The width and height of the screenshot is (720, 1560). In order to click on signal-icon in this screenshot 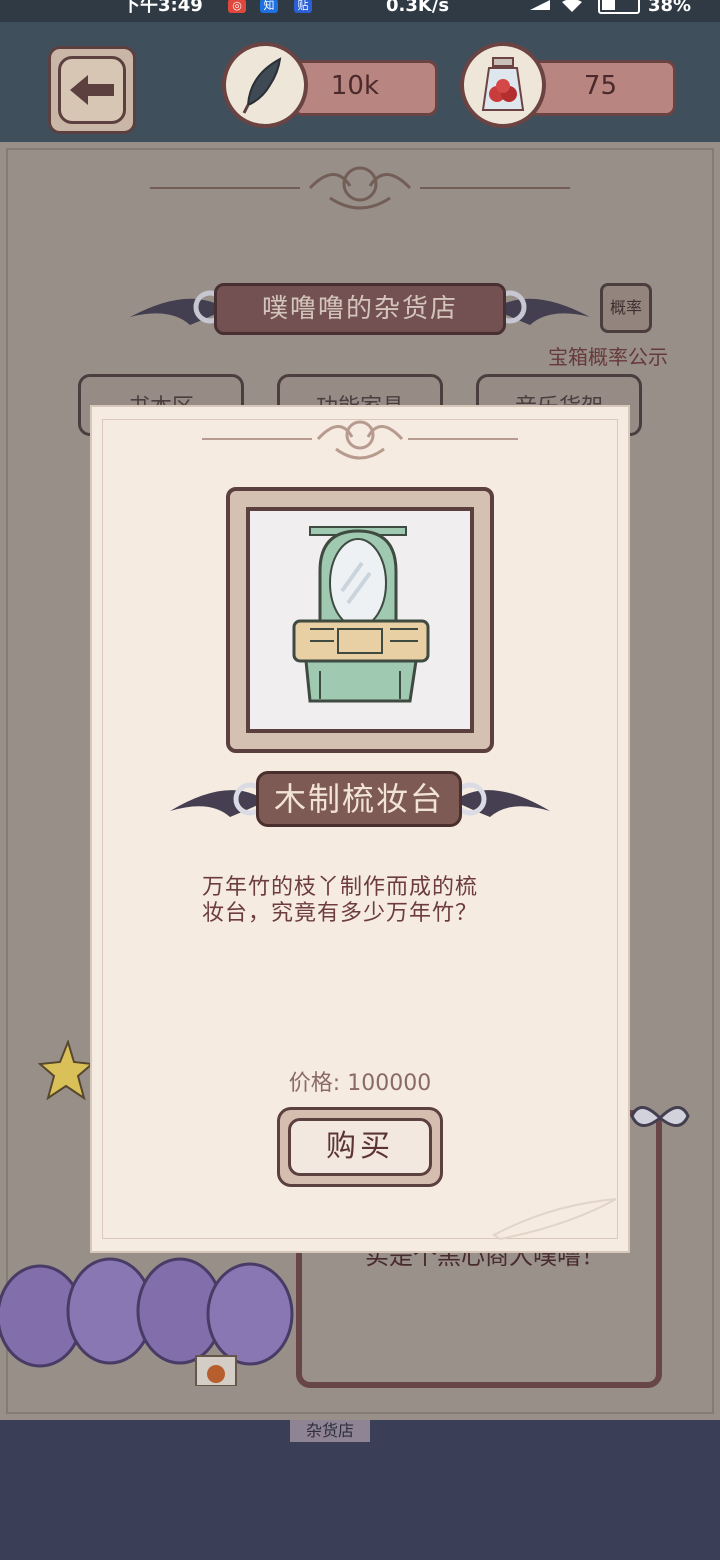, I will do `click(540, 5)`.